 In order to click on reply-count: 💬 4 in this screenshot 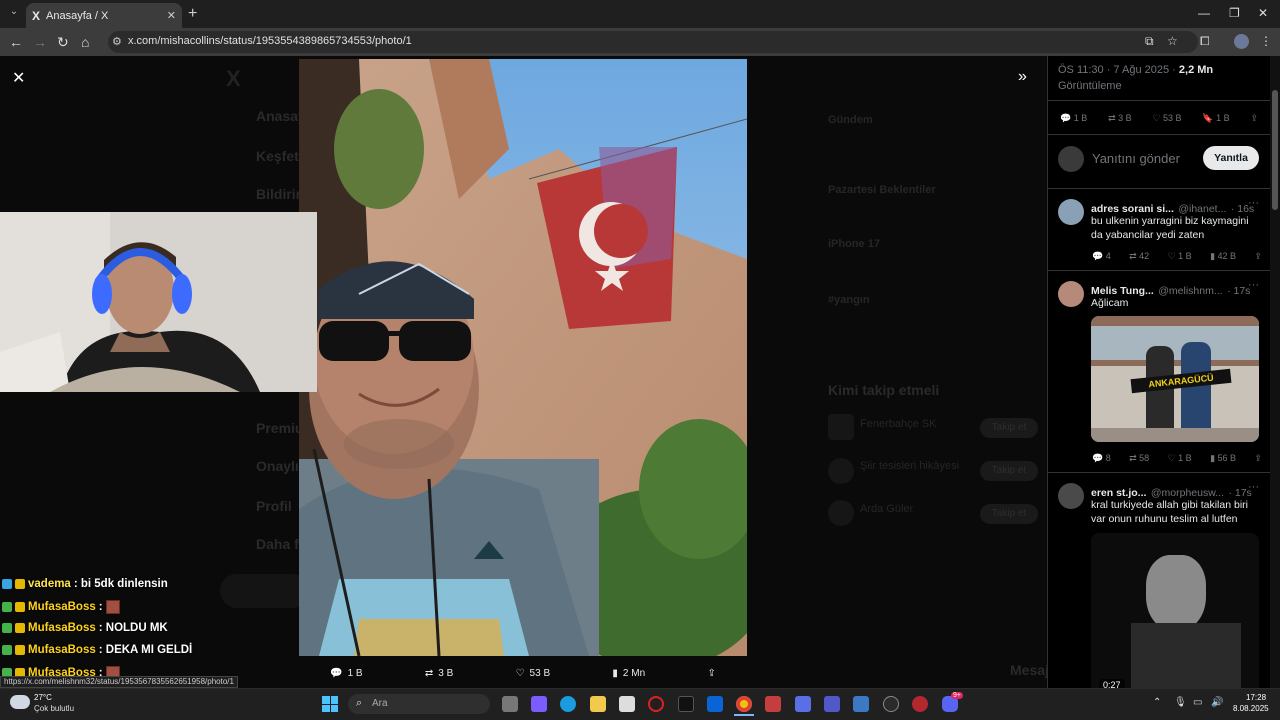, I will do `click(1101, 256)`.